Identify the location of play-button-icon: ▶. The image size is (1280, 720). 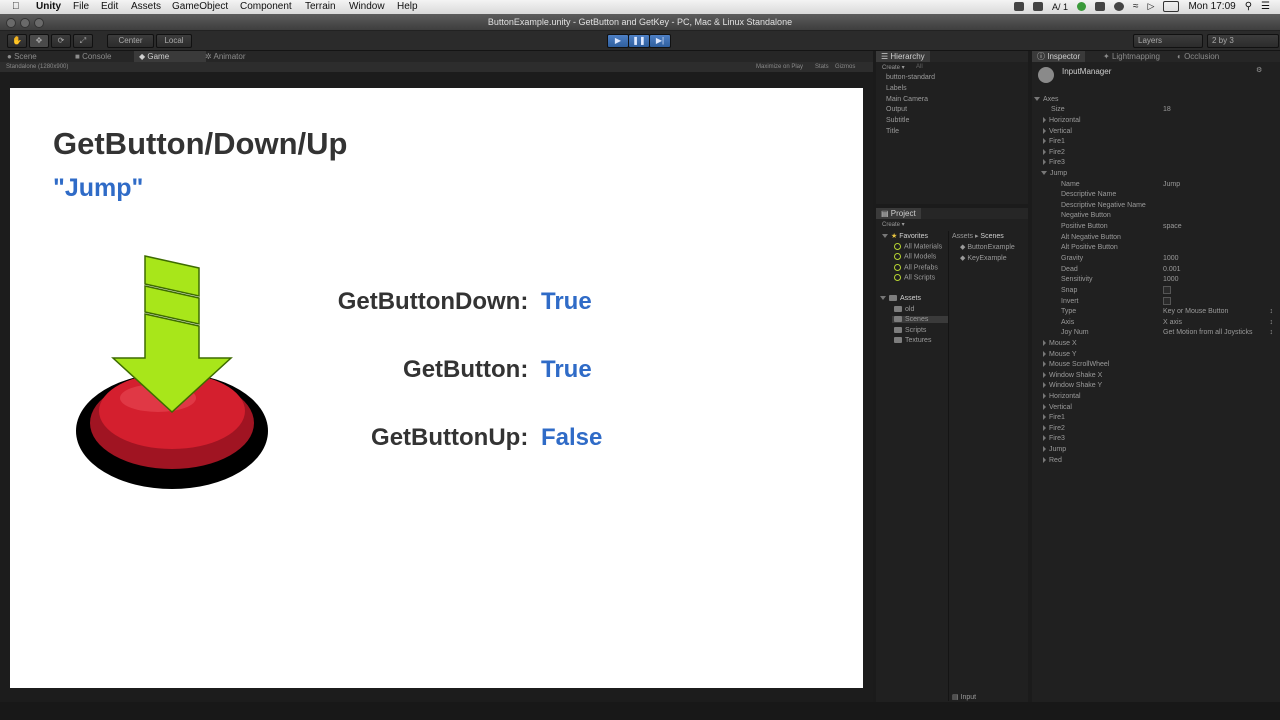
(618, 41).